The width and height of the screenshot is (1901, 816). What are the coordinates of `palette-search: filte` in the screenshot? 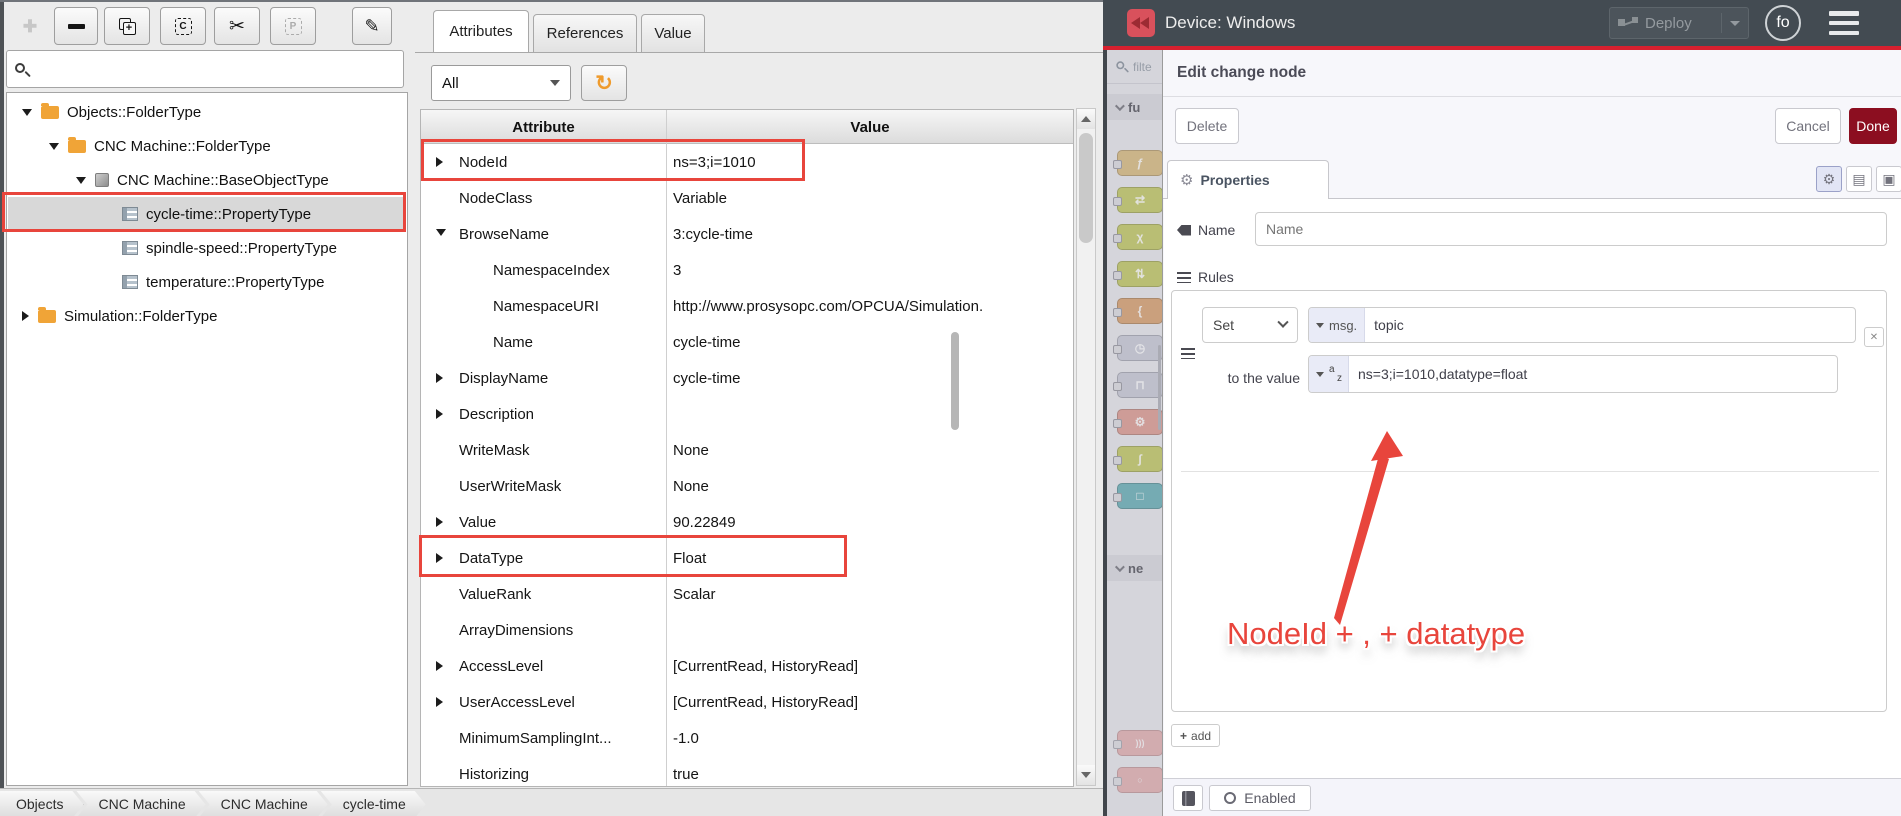 It's located at (1134, 67).